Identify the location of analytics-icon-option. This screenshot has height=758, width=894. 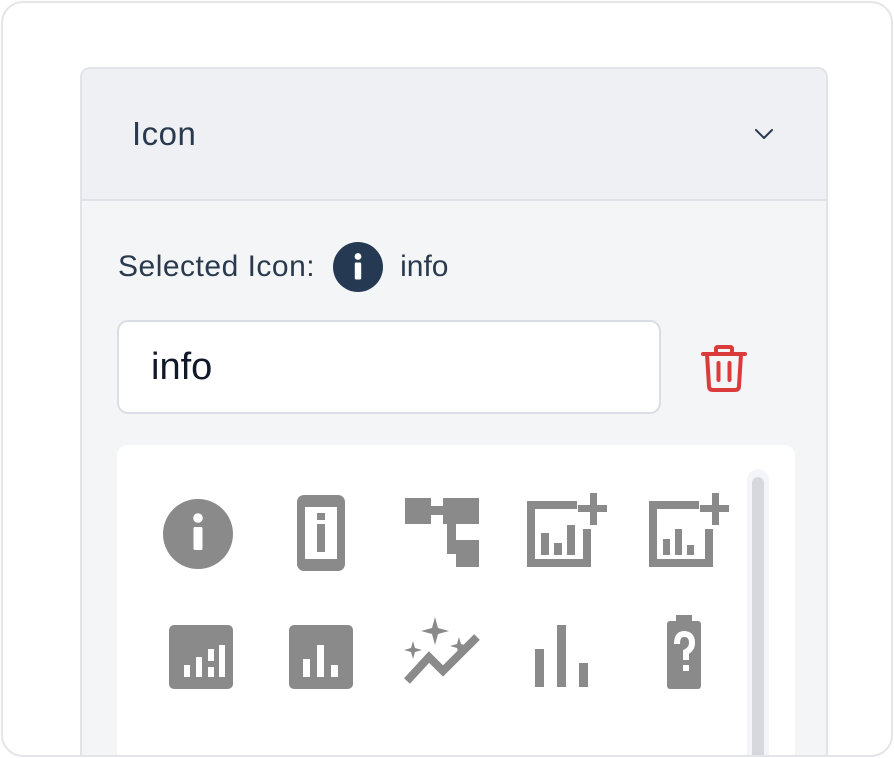
(198, 654).